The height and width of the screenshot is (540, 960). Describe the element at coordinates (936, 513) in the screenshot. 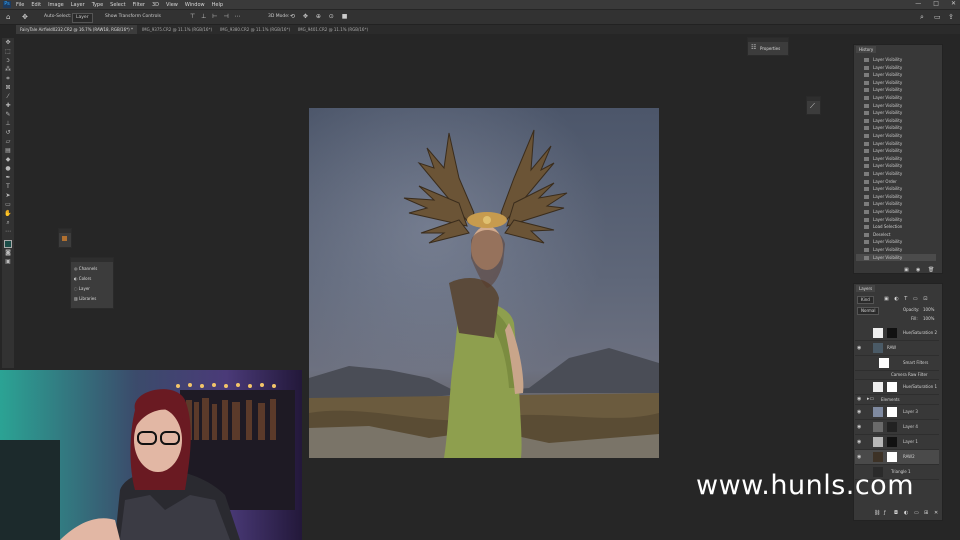

I see `delete-layer-icon: ✕` at that location.